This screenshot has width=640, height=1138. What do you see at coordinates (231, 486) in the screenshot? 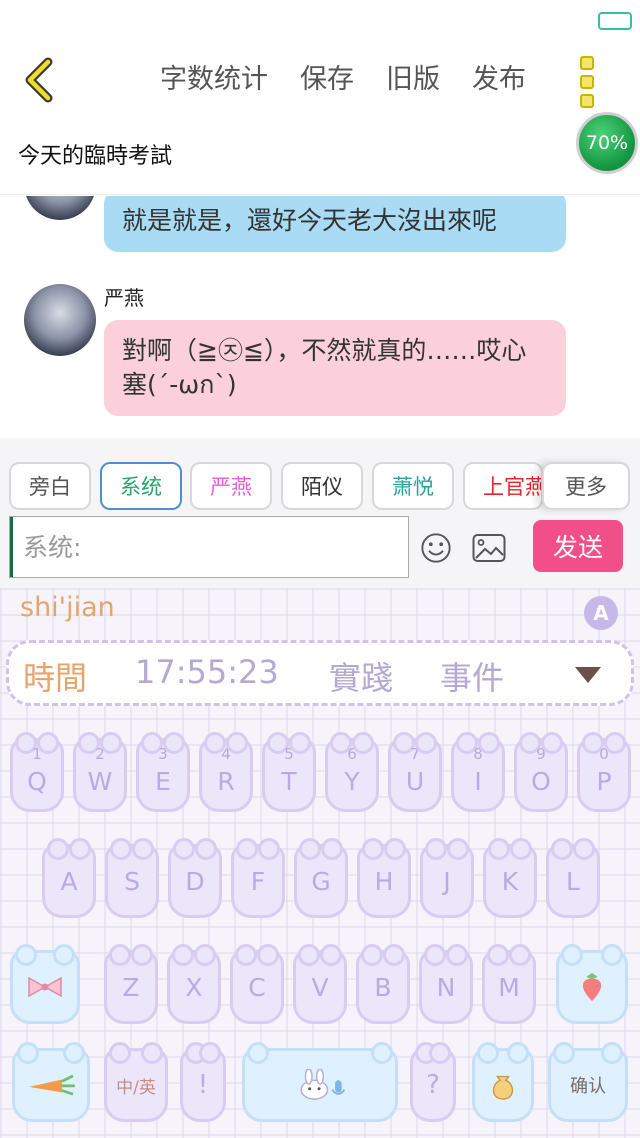
I see `role-yanyan: 严燕` at bounding box center [231, 486].